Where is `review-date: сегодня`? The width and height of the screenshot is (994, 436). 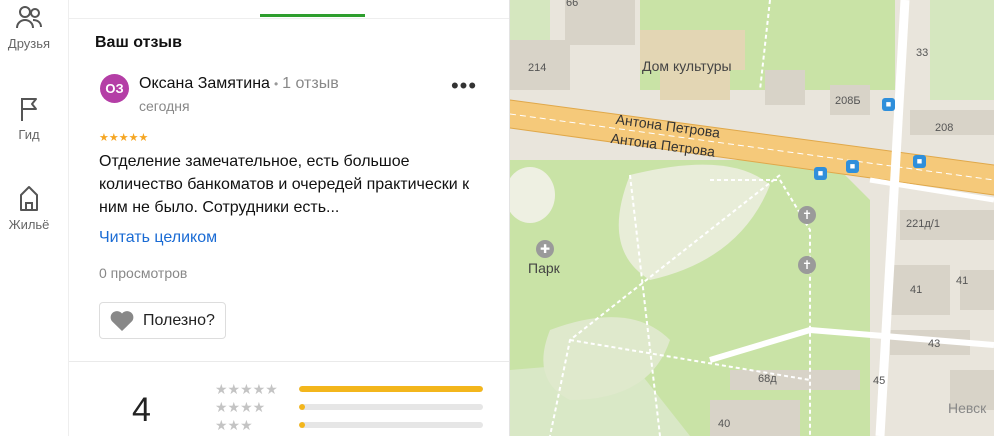 review-date: сегодня is located at coordinates (164, 106).